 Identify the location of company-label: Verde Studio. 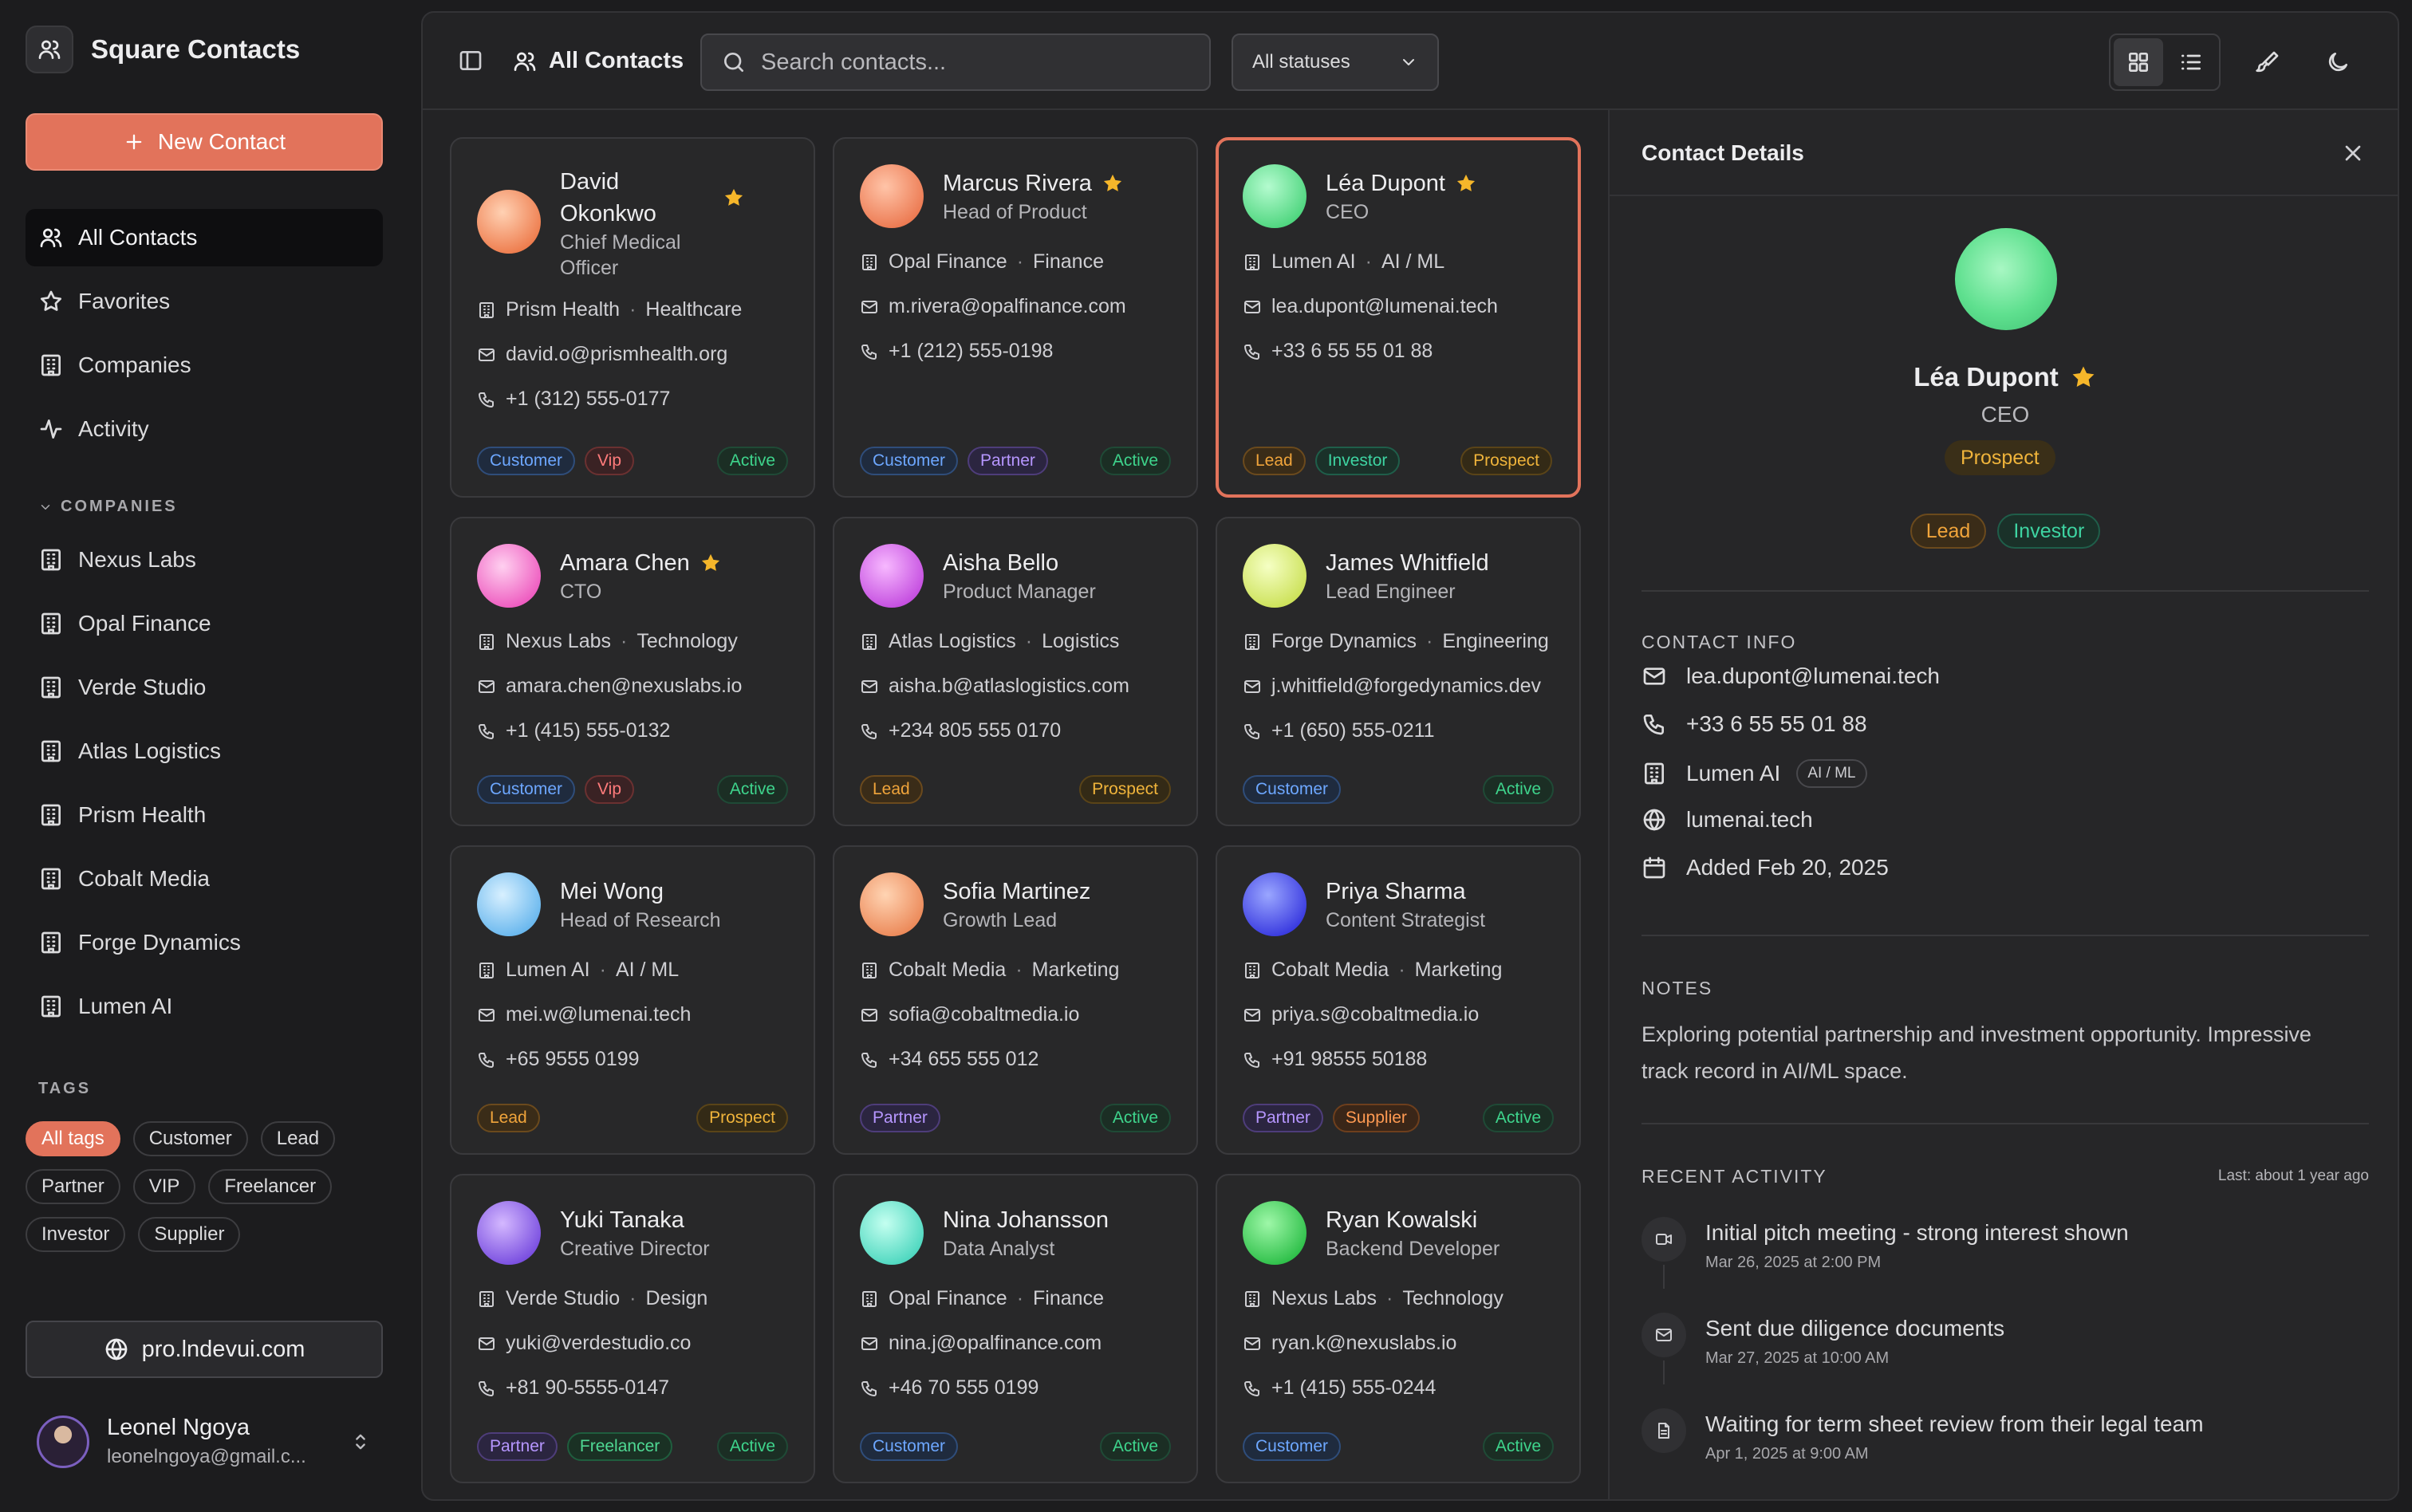
(142, 687).